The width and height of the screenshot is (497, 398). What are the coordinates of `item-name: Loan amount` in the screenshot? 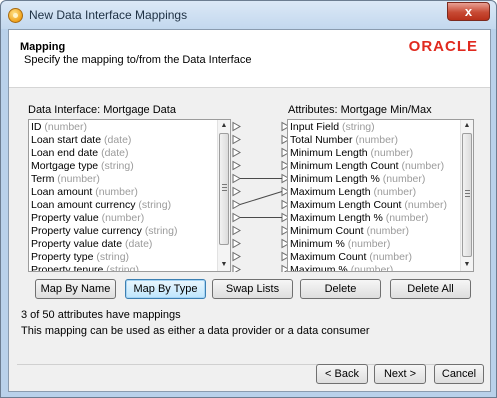 It's located at (62, 192).